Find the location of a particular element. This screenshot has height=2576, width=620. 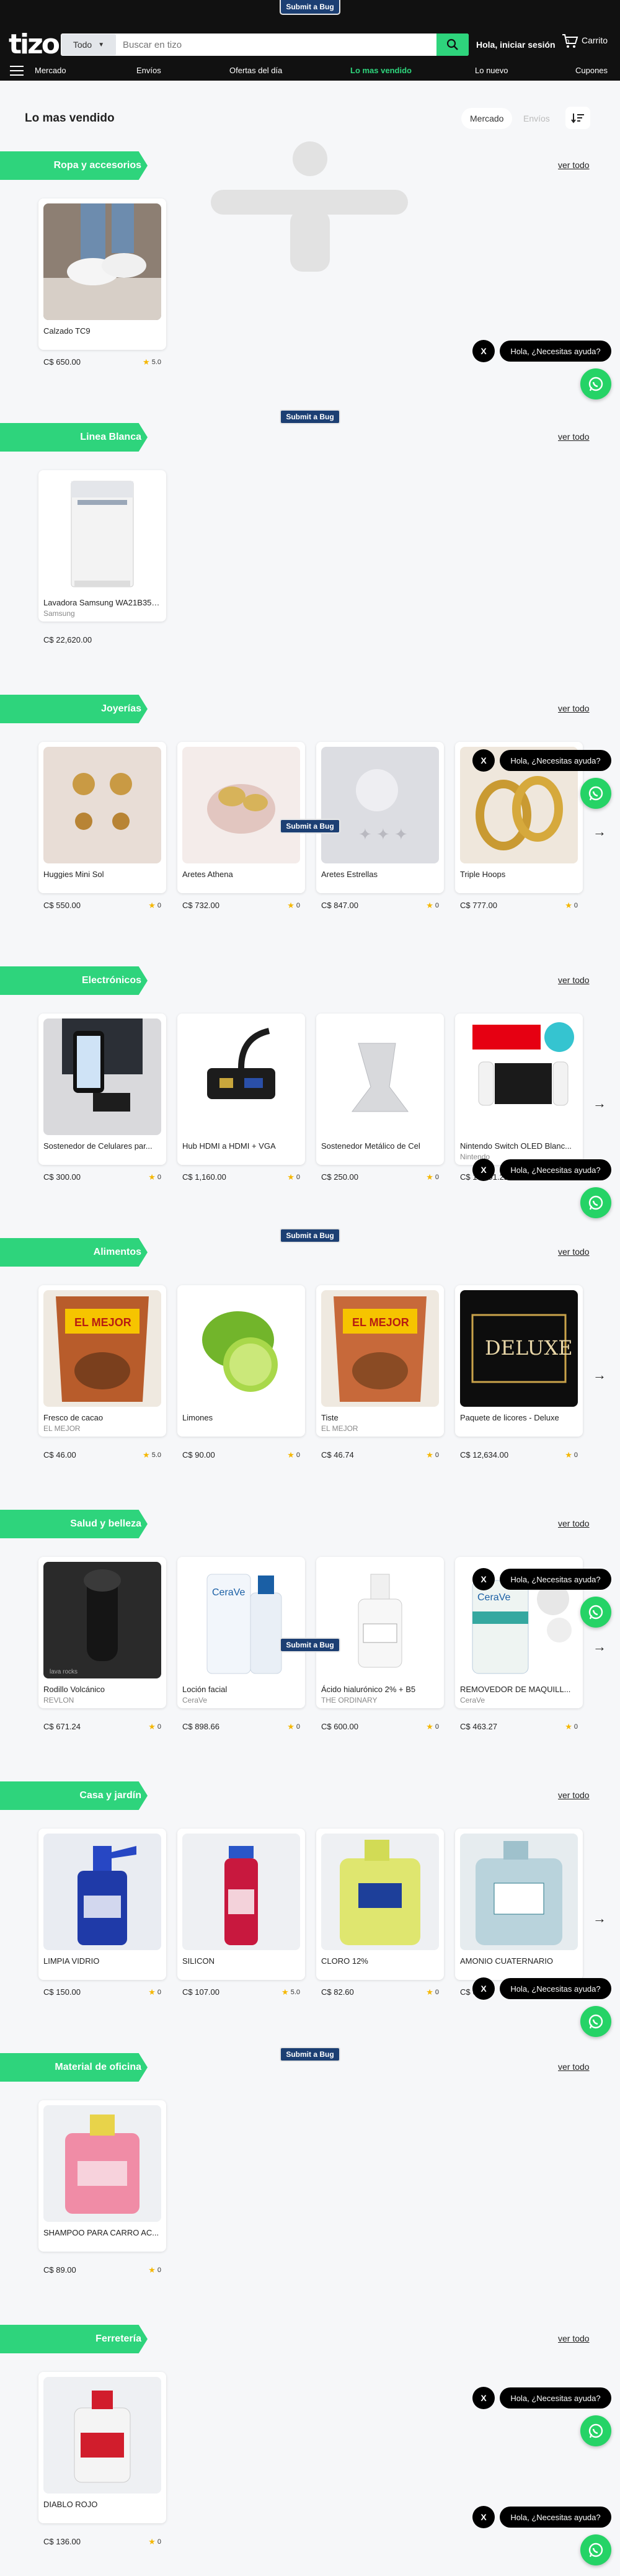

menu-icon is located at coordinates (17, 71).